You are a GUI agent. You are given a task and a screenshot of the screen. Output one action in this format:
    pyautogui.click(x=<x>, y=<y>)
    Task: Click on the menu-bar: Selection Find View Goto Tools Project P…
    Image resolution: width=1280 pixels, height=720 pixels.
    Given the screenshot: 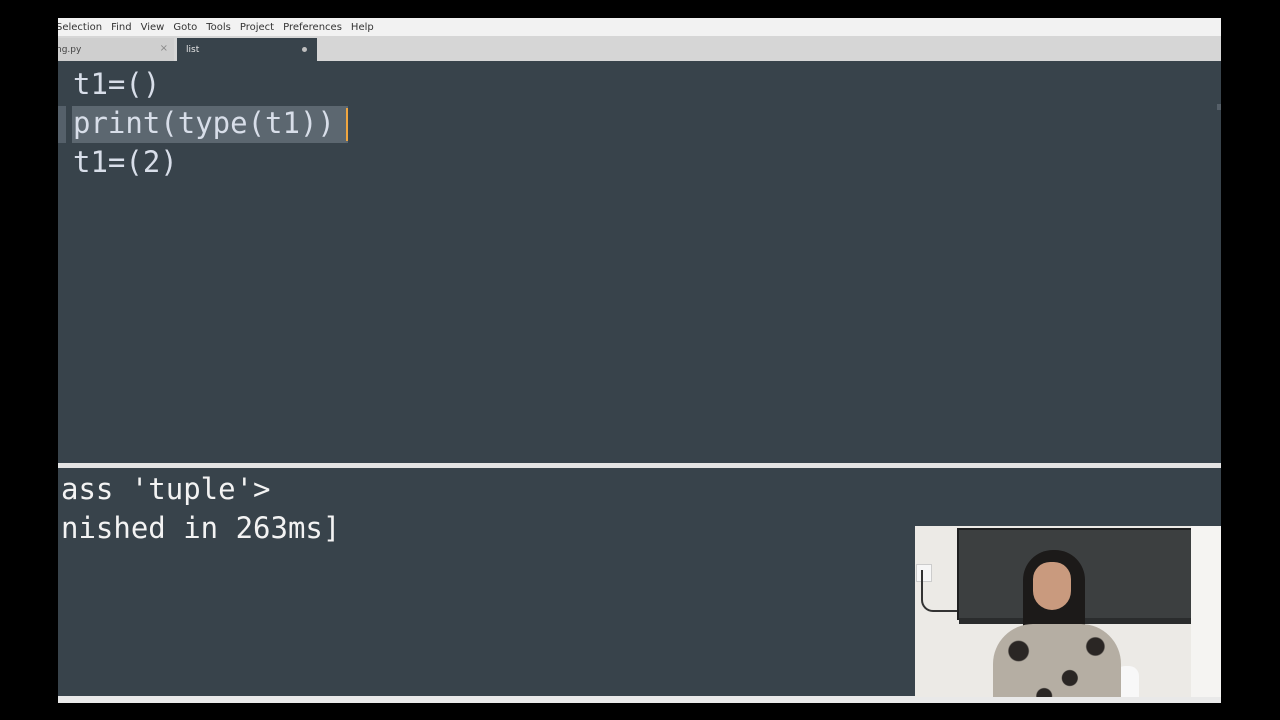 What is the action you would take?
    pyautogui.click(x=639, y=27)
    